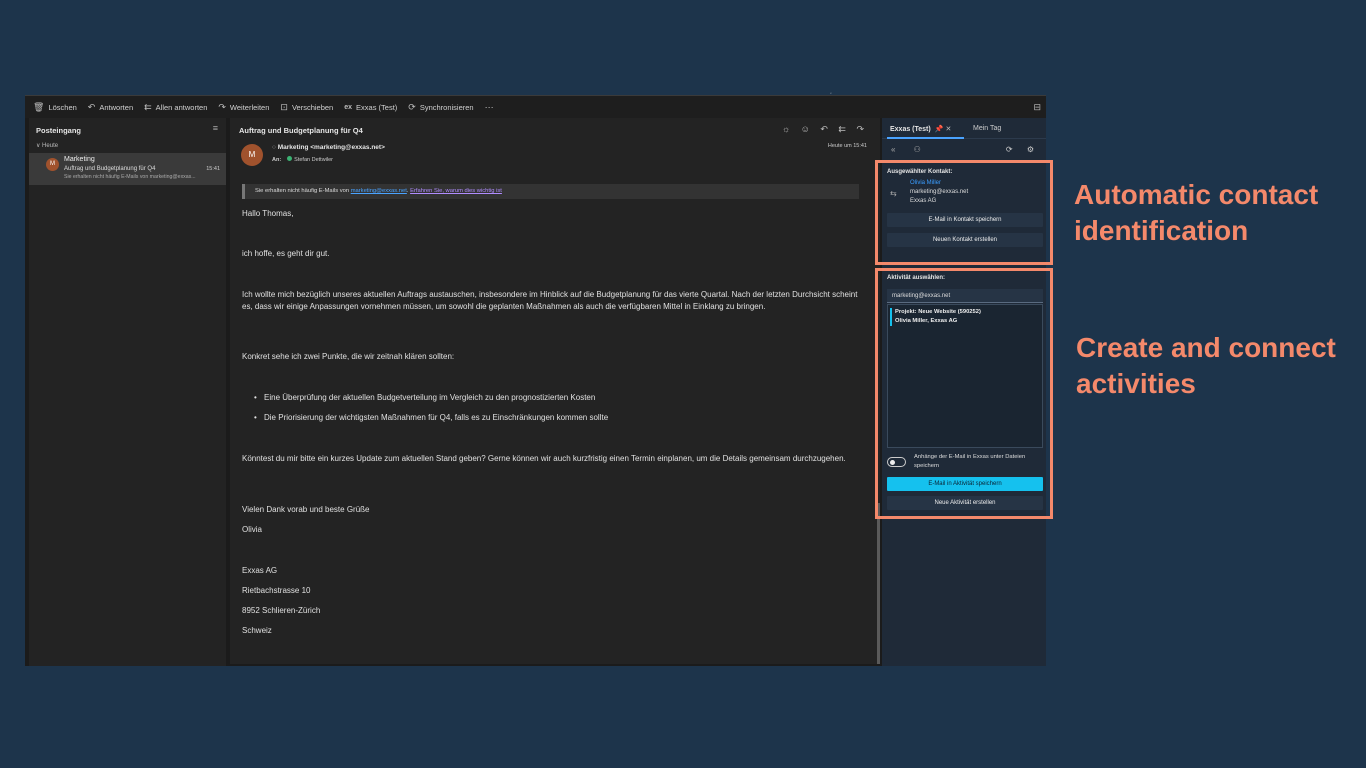  I want to click on list-item-subject: Auftrag und Budgetplanung für Q4, so click(110, 169).